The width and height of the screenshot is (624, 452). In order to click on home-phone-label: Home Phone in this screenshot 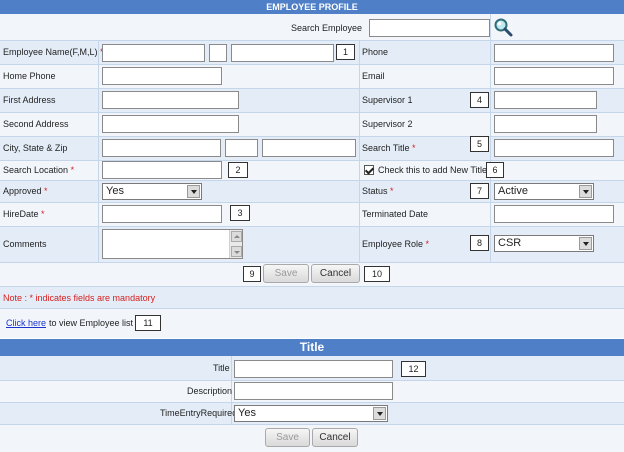, I will do `click(29, 76)`.